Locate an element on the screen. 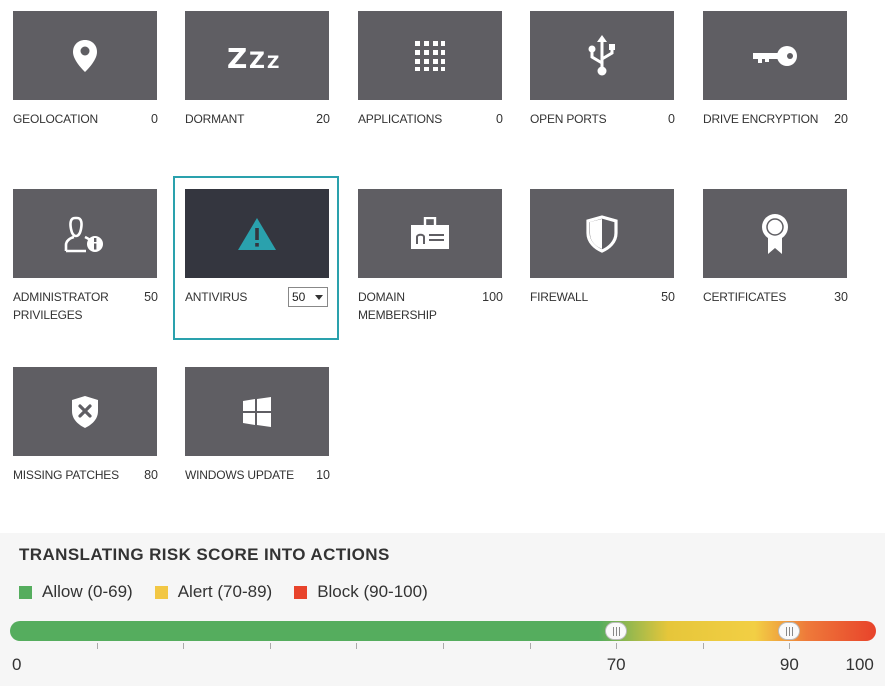 The height and width of the screenshot is (686, 885). tile-drive-encryption: DRIVE ENCRYPTION 20 is located at coordinates (783, 91).